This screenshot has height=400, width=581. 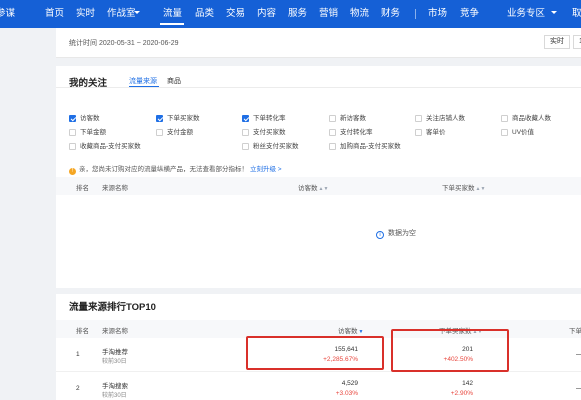 I want to click on nav-item-warroom: 作战室, so click(x=121, y=14).